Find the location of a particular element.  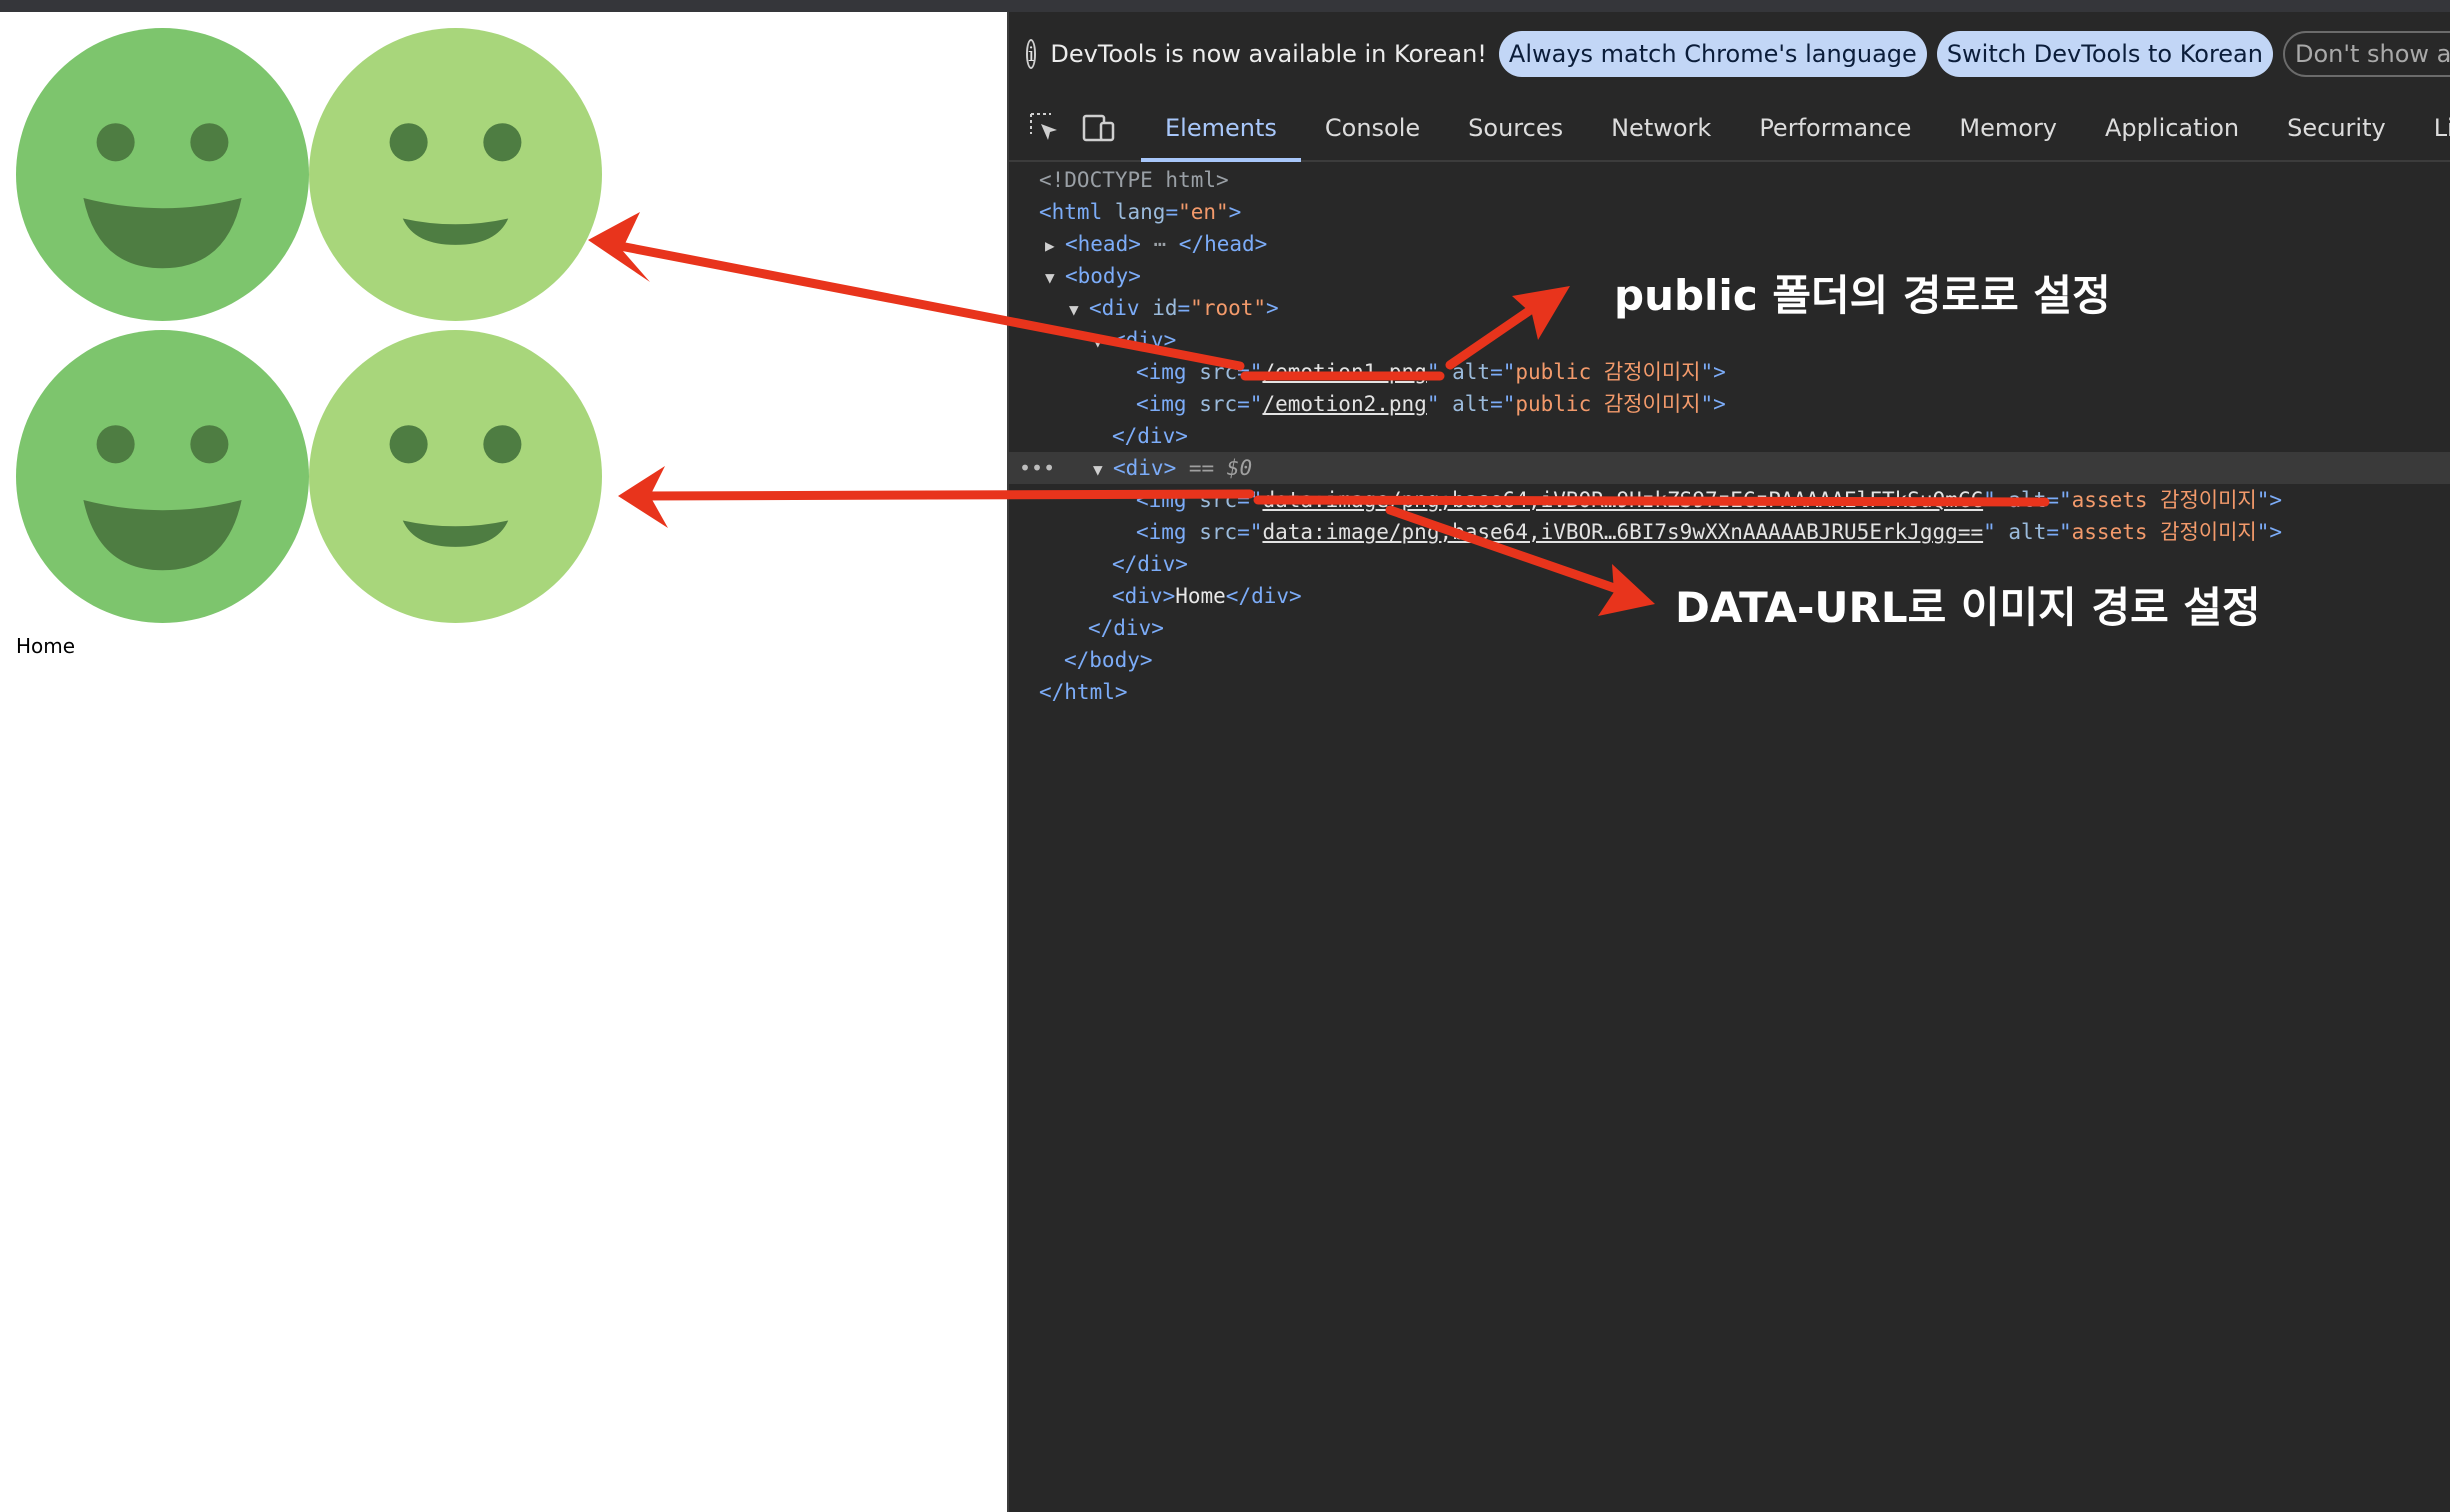

device-toolbar-icon is located at coordinates (1099, 128).